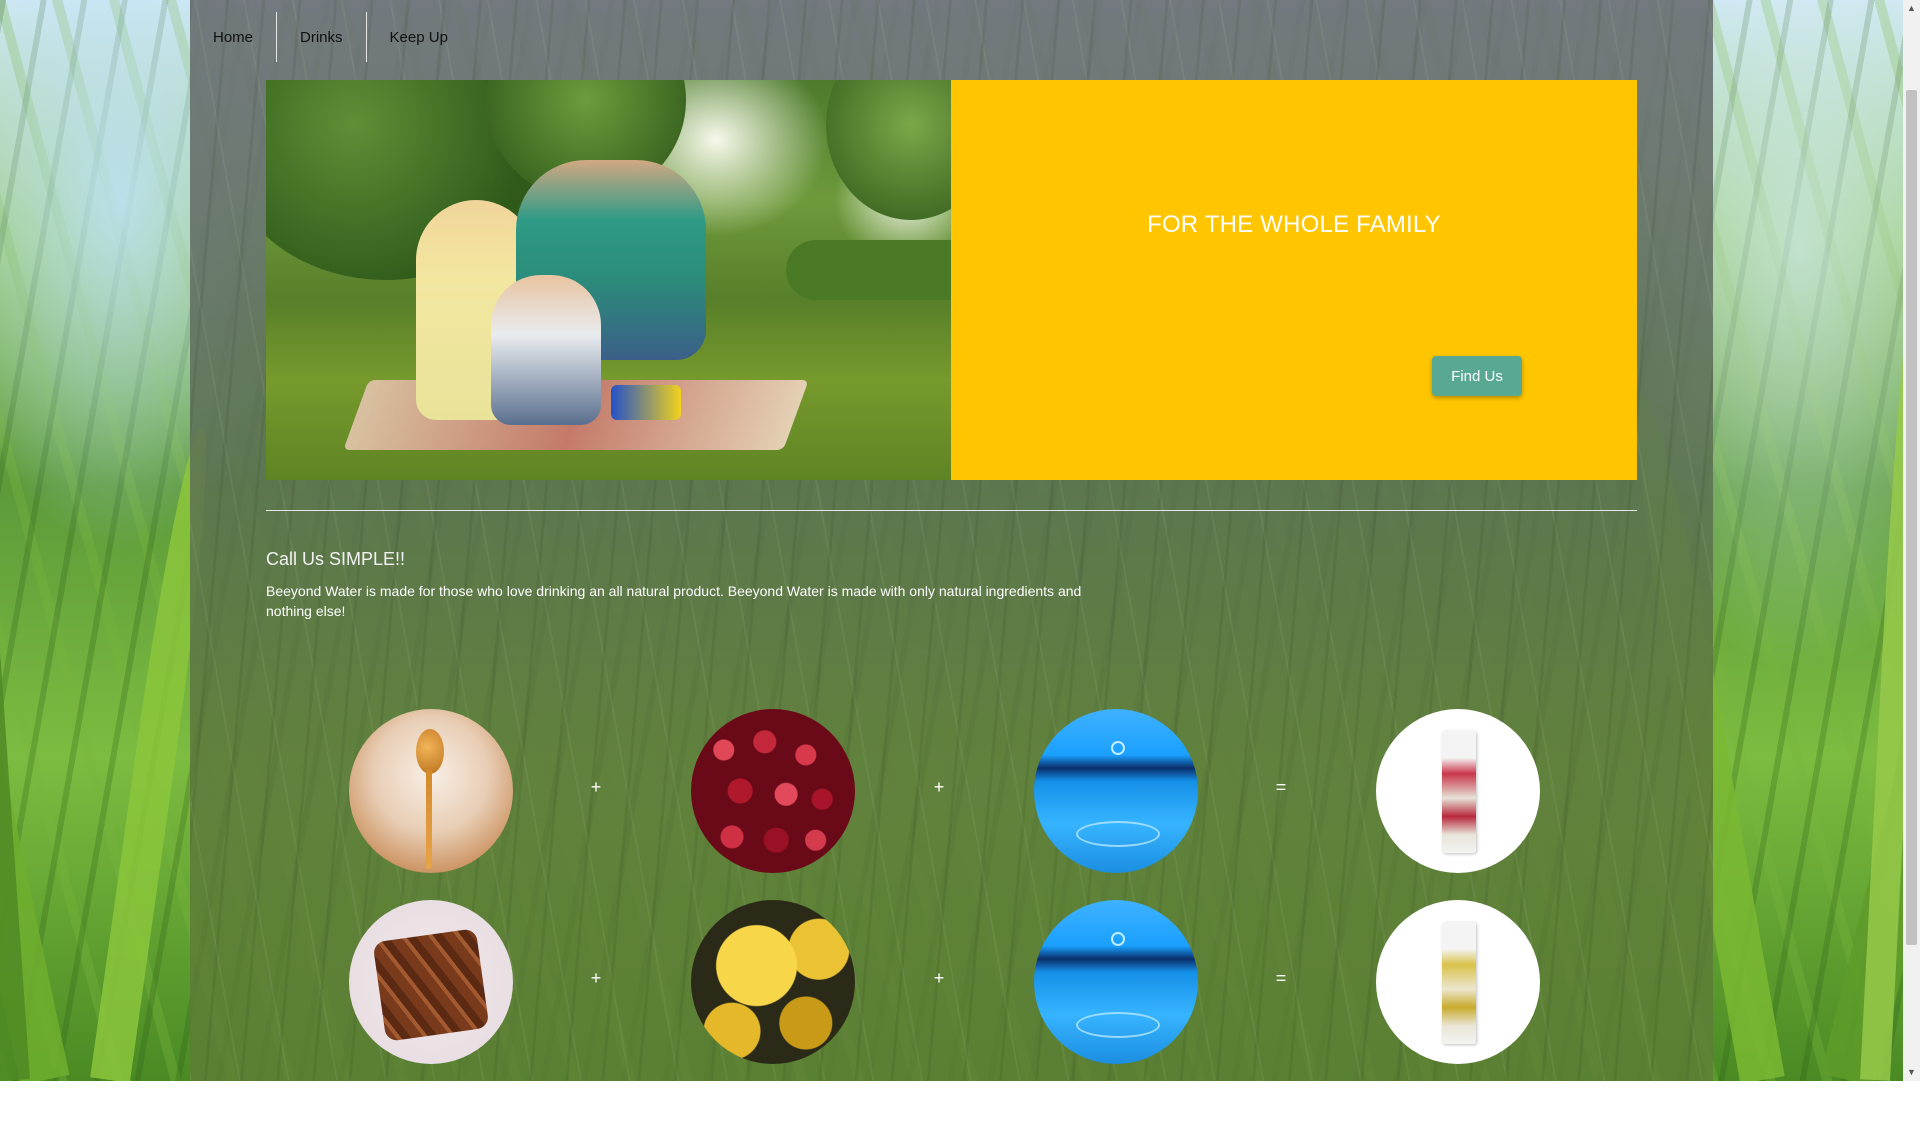 The image size is (1920, 1148). Describe the element at coordinates (419, 37) in the screenshot. I see `nav-keep-up-link: Keep Up` at that location.